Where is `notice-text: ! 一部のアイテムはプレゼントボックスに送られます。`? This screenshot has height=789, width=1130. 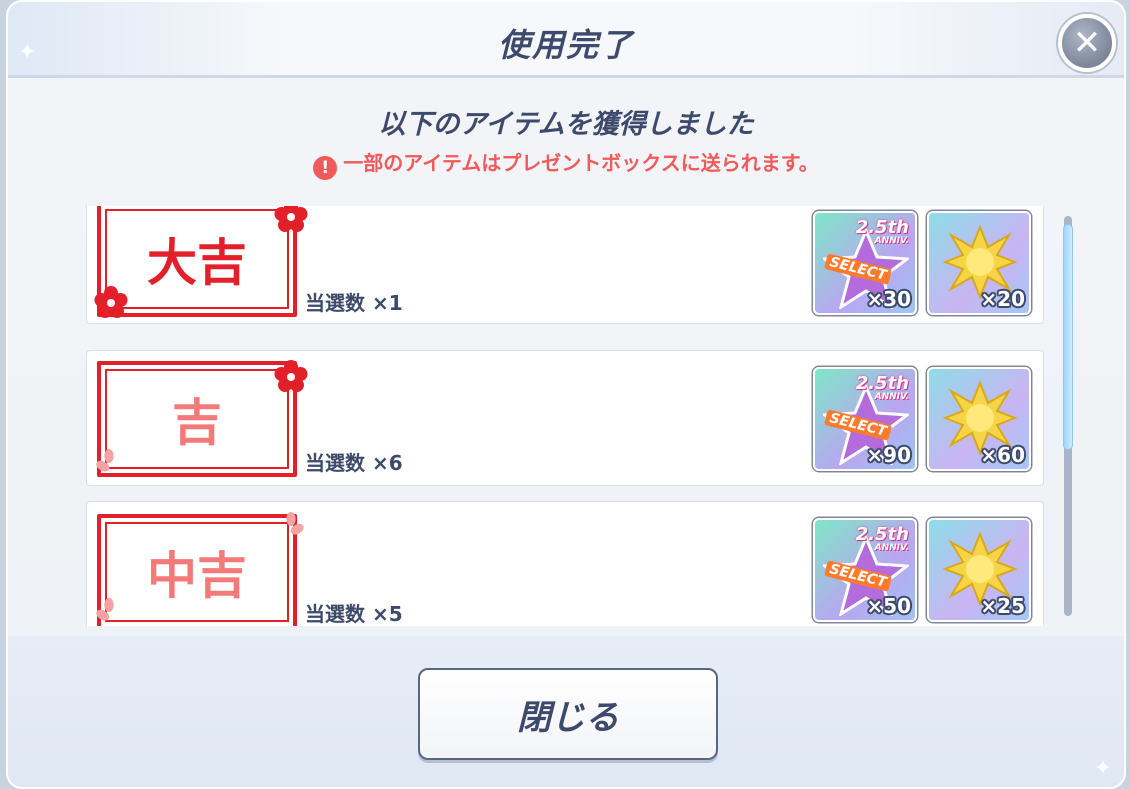 notice-text: ! 一部のアイテムはプレゼントボックスに送られます。 is located at coordinates (566, 163).